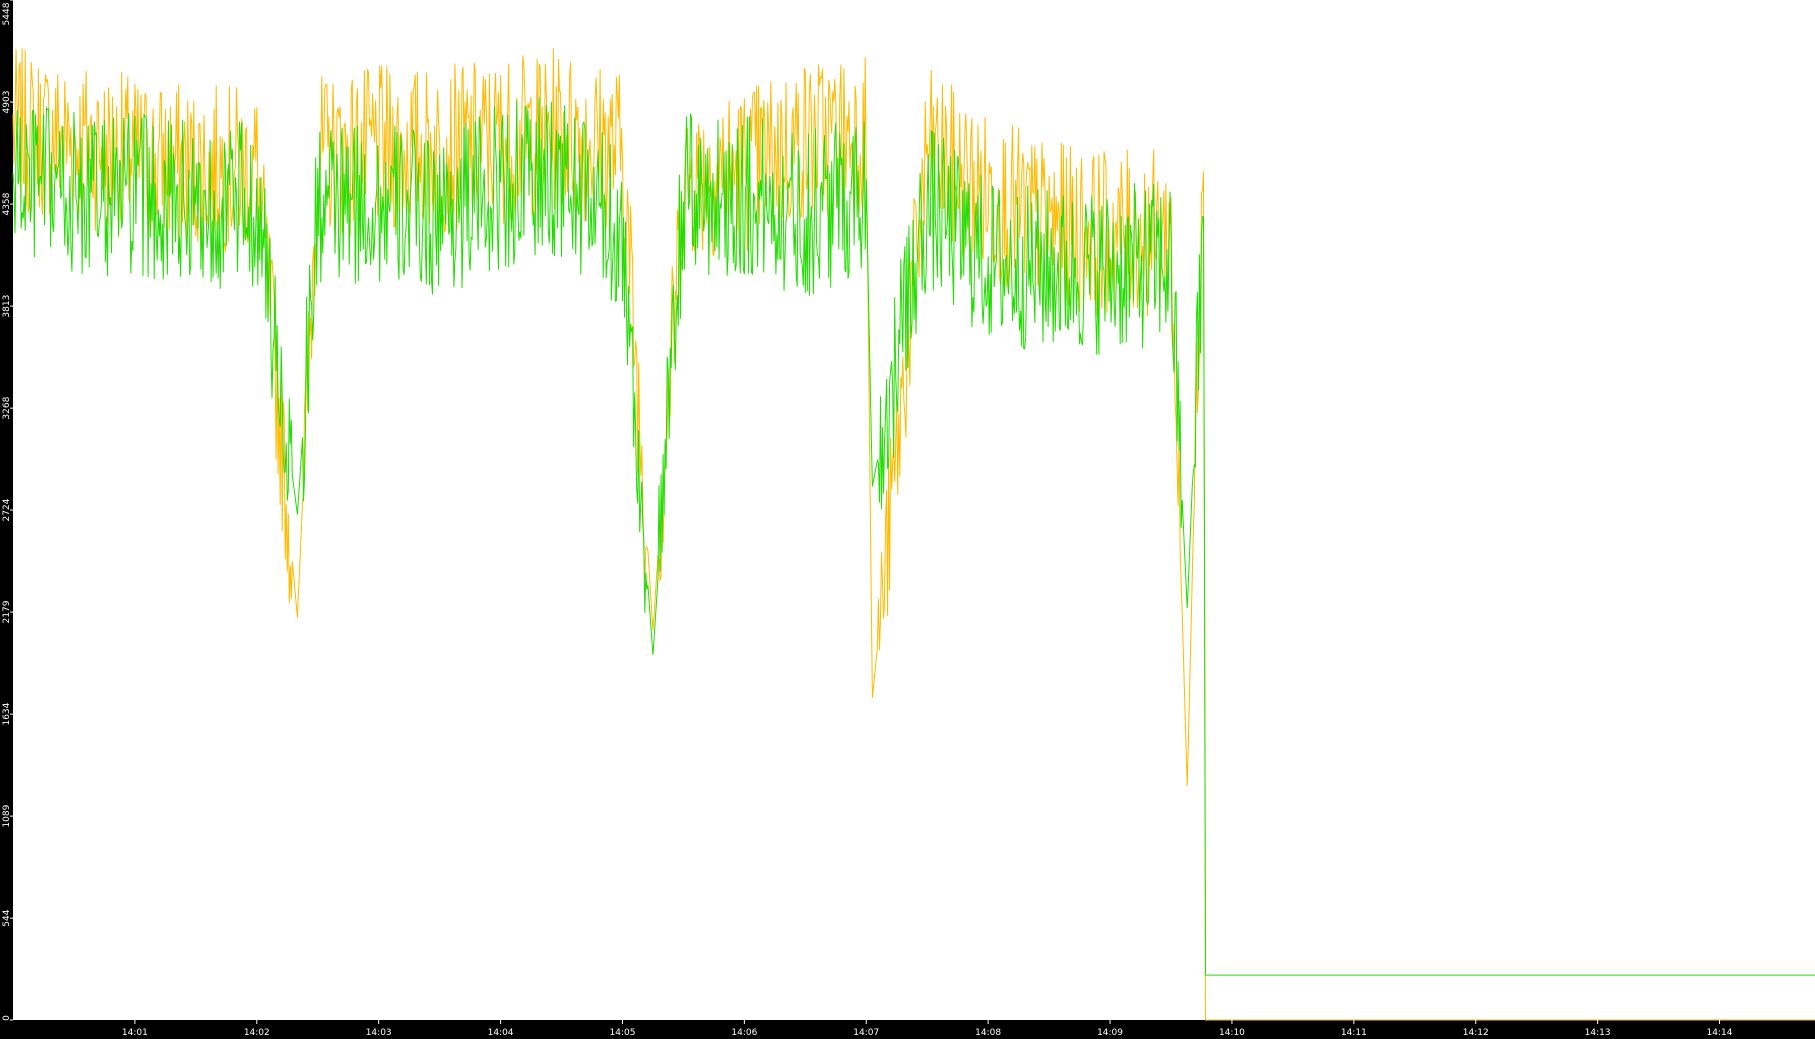  Describe the element at coordinates (7, 306) in the screenshot. I see `y-tick-label: 3813` at that location.